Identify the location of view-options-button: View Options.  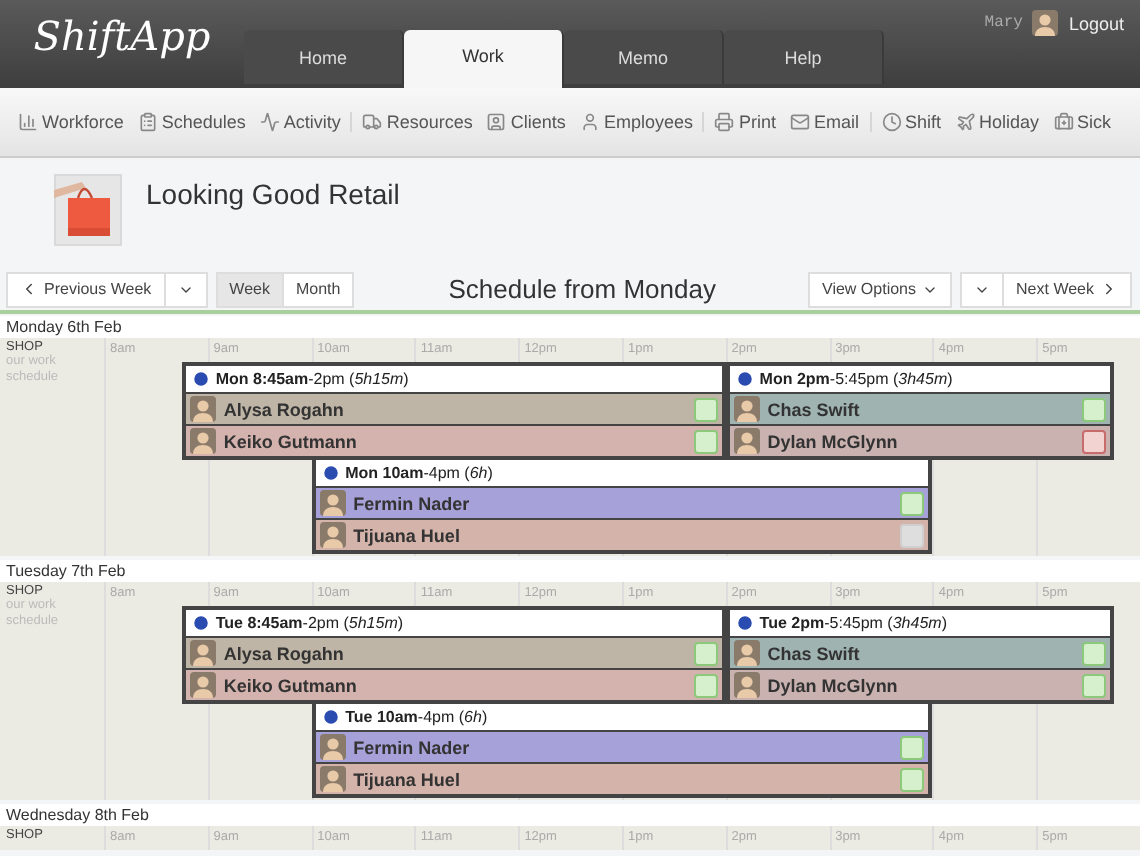
(880, 289).